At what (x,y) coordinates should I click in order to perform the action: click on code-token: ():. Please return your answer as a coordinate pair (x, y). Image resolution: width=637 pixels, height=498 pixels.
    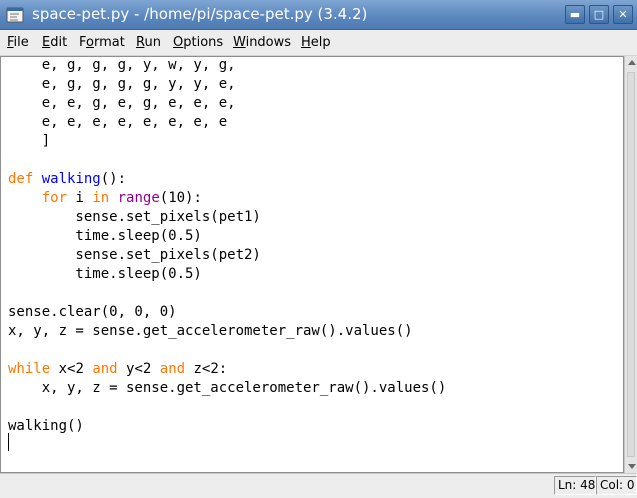
    Looking at the image, I should click on (113, 179).